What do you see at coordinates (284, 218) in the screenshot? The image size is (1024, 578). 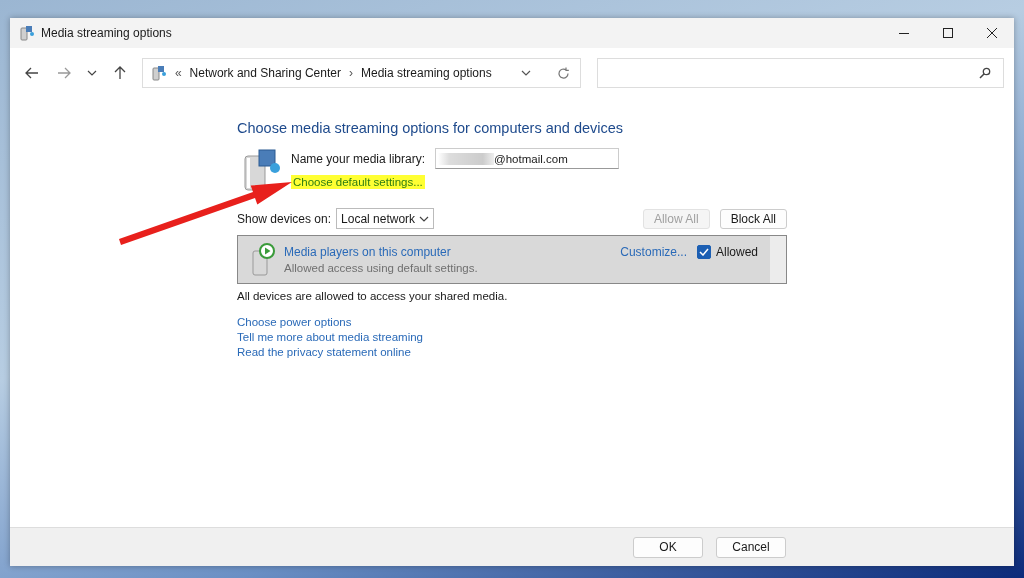 I see `show-devices-label: Show devices on:` at bounding box center [284, 218].